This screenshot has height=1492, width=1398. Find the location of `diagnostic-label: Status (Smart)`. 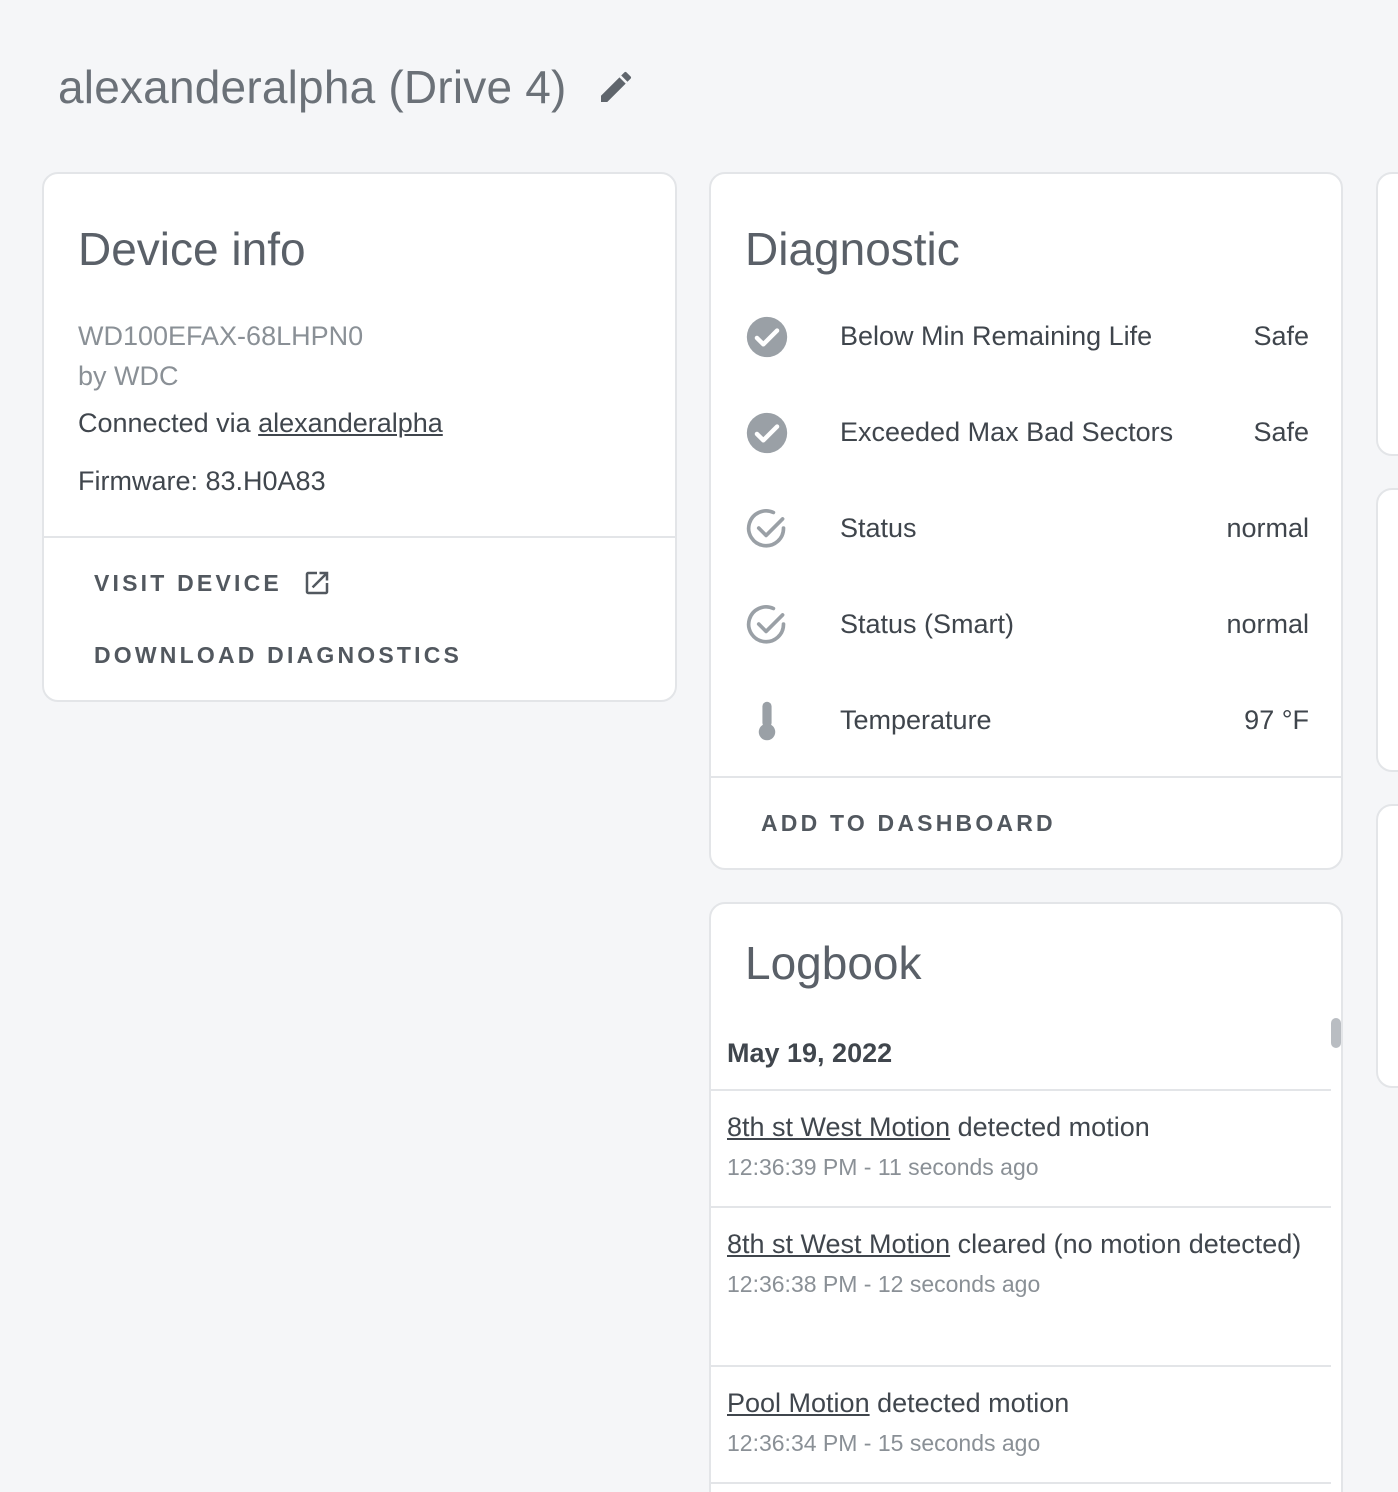

diagnostic-label: Status (Smart) is located at coordinates (927, 623).